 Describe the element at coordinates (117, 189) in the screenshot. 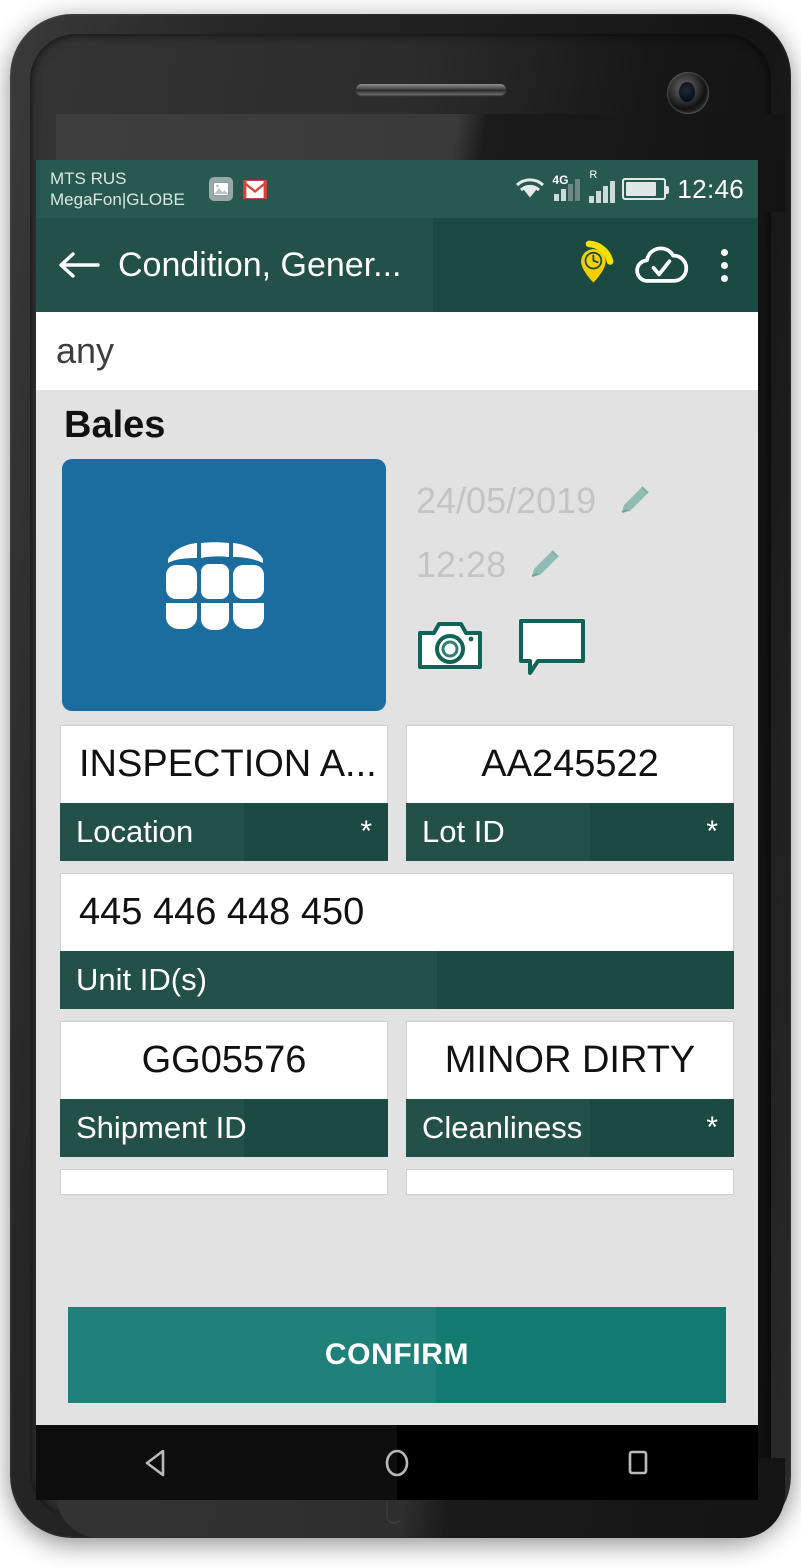

I see `carrier-label: MTS RUS MegaFon|GLOBE` at that location.